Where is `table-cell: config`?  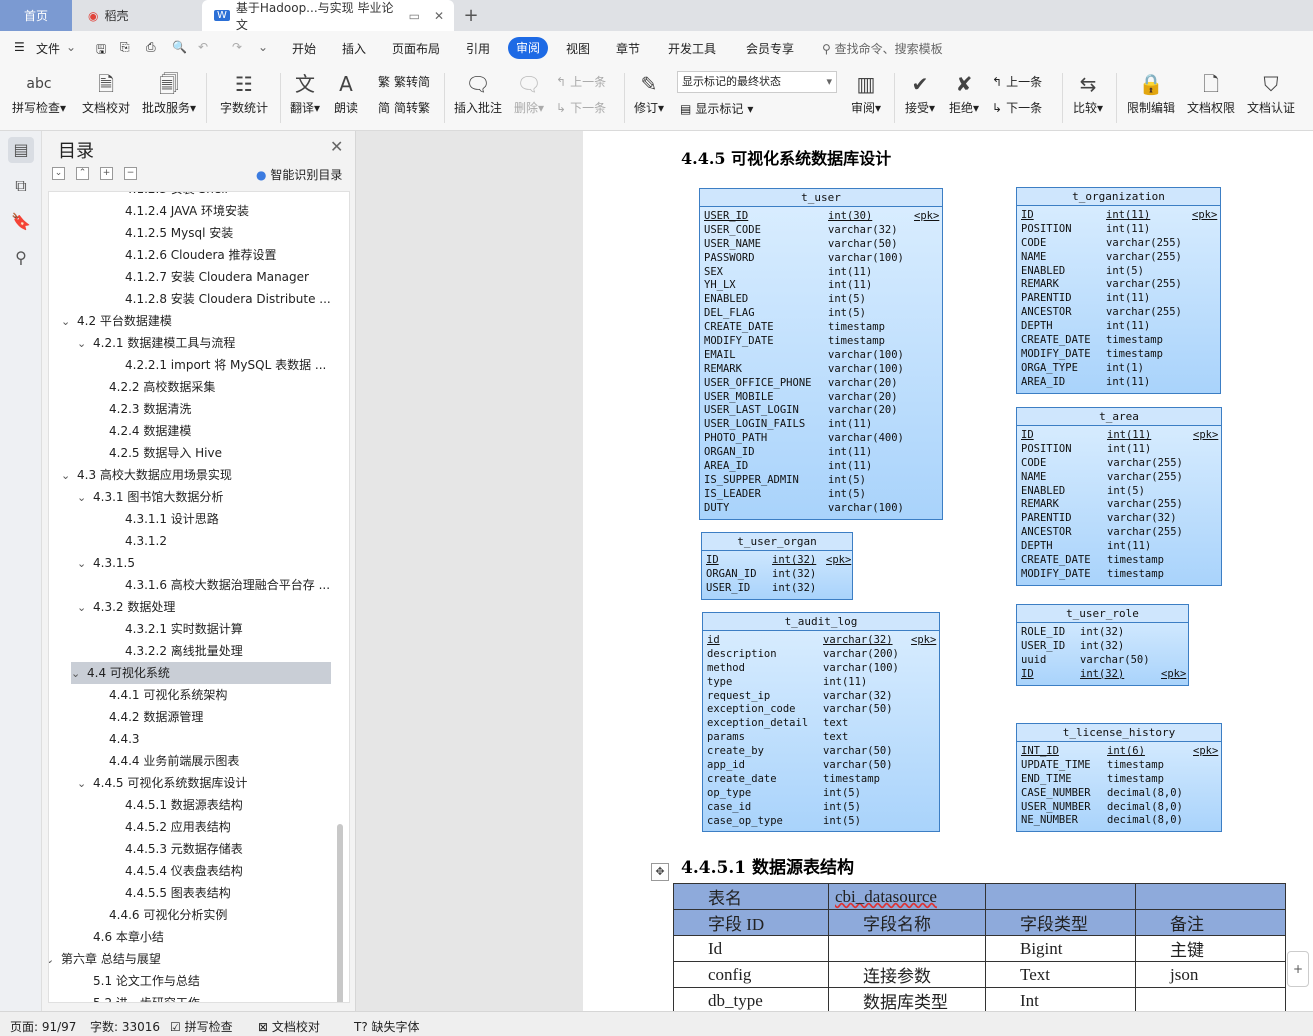 table-cell: config is located at coordinates (751, 974).